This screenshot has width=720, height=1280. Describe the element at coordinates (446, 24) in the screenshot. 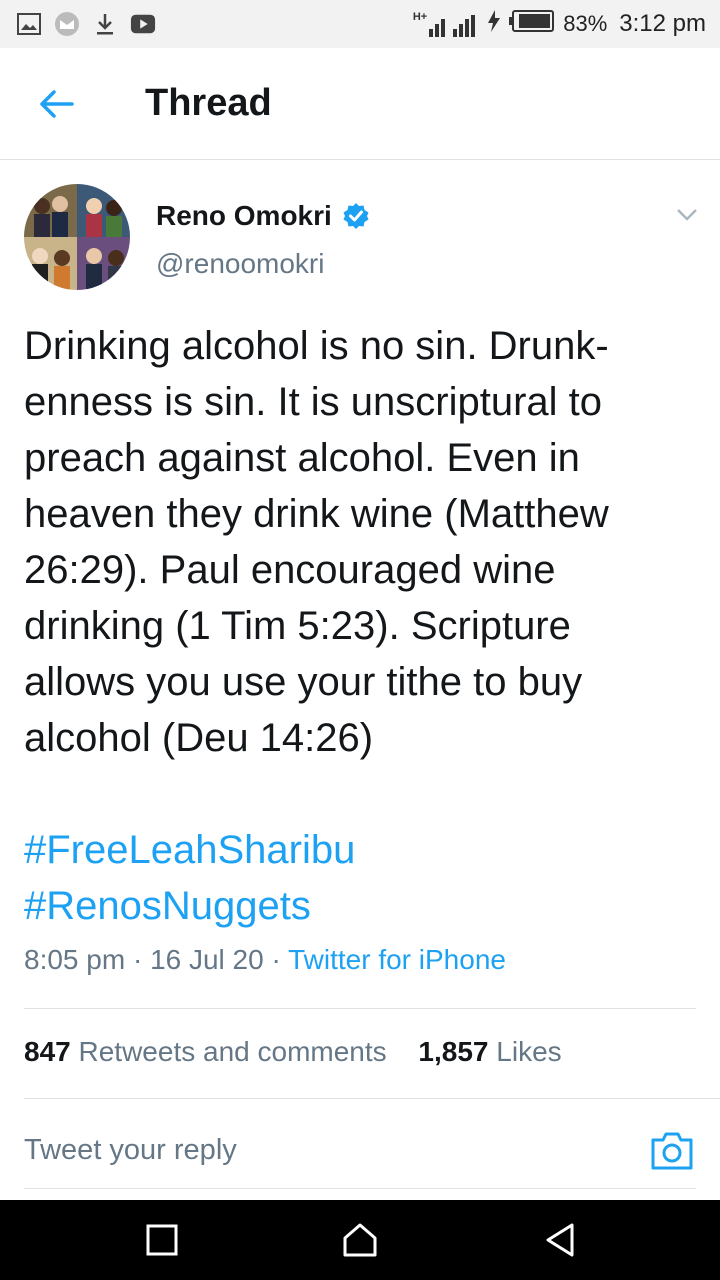

I see `signal-icon: H+` at that location.